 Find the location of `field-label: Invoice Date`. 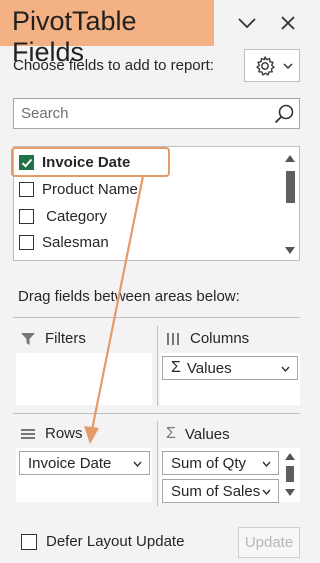

field-label: Invoice Date is located at coordinates (86, 162).